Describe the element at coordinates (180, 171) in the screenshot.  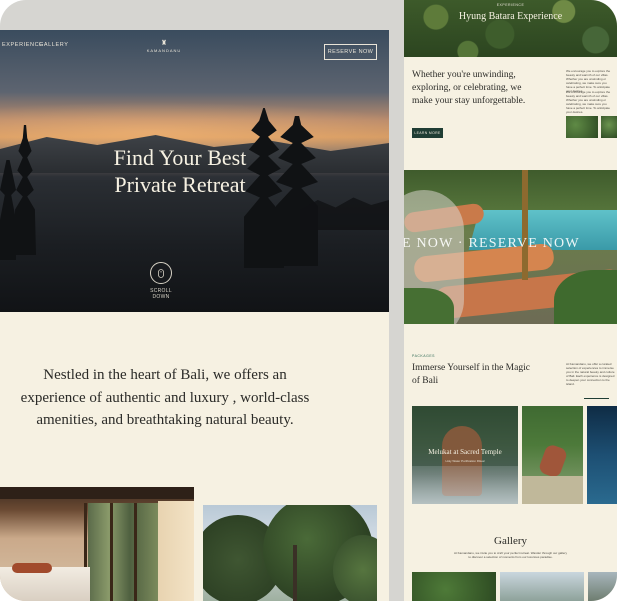
I see `hero-title: Find Your Best Private Retreat` at that location.